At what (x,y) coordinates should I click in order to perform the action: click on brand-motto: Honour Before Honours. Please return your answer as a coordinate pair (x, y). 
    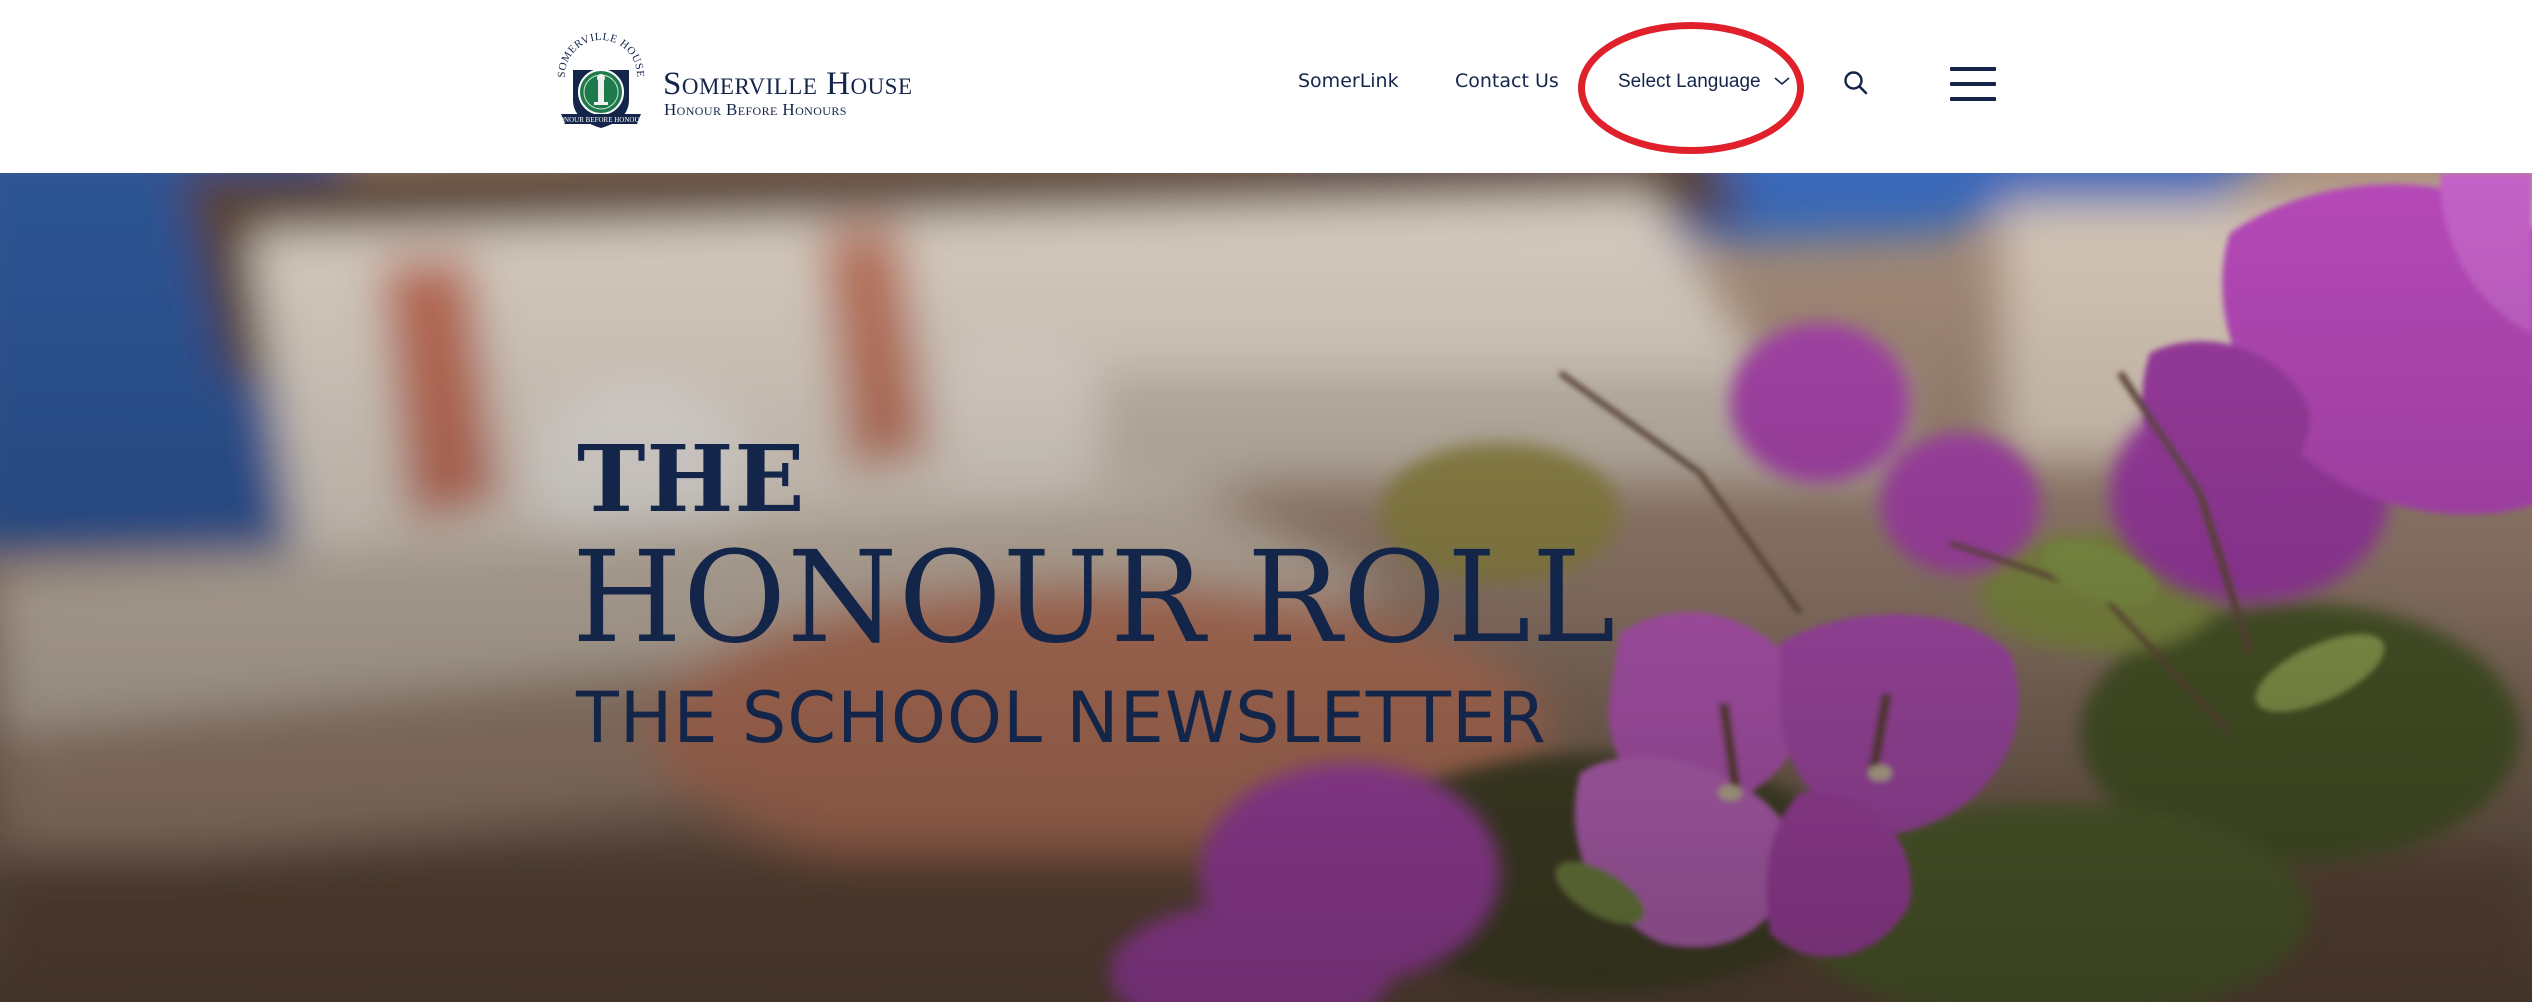
    Looking at the image, I should click on (755, 109).